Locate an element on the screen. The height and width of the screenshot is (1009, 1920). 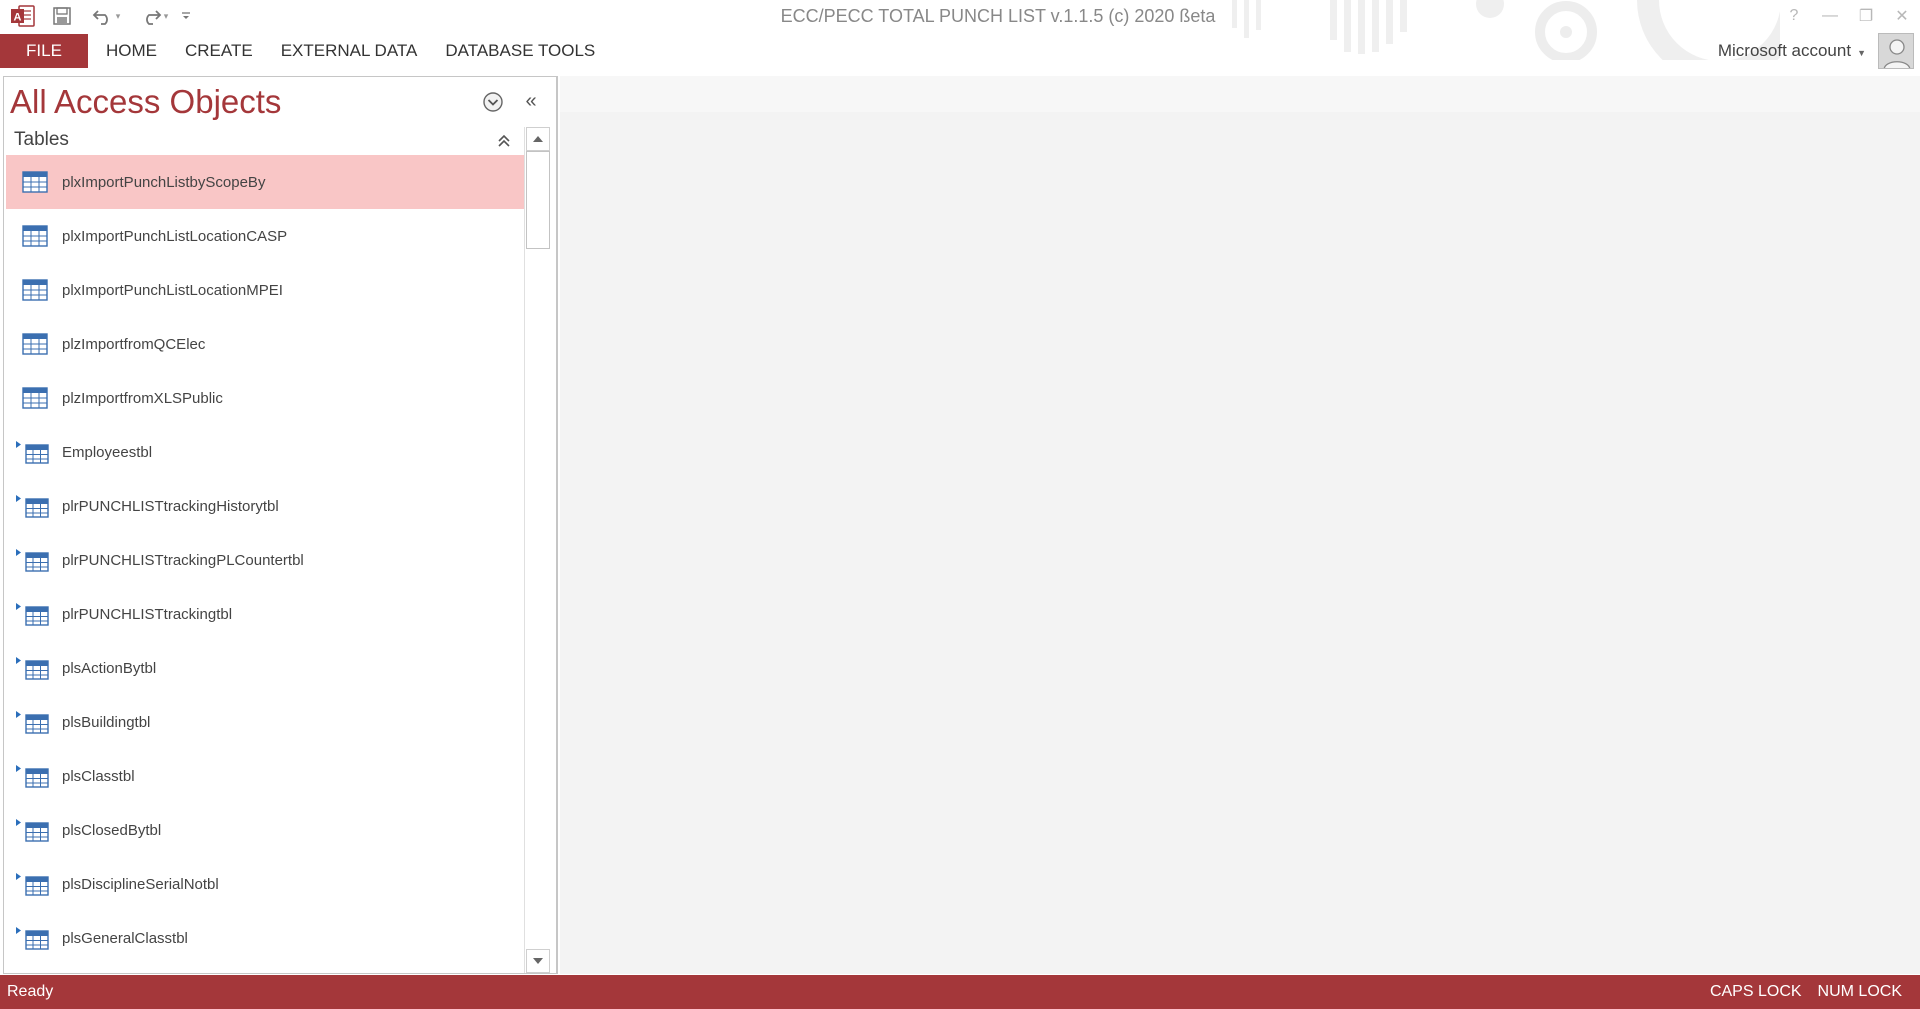
nav-item: plxImportPunchListLocationCASP is located at coordinates (265, 236).